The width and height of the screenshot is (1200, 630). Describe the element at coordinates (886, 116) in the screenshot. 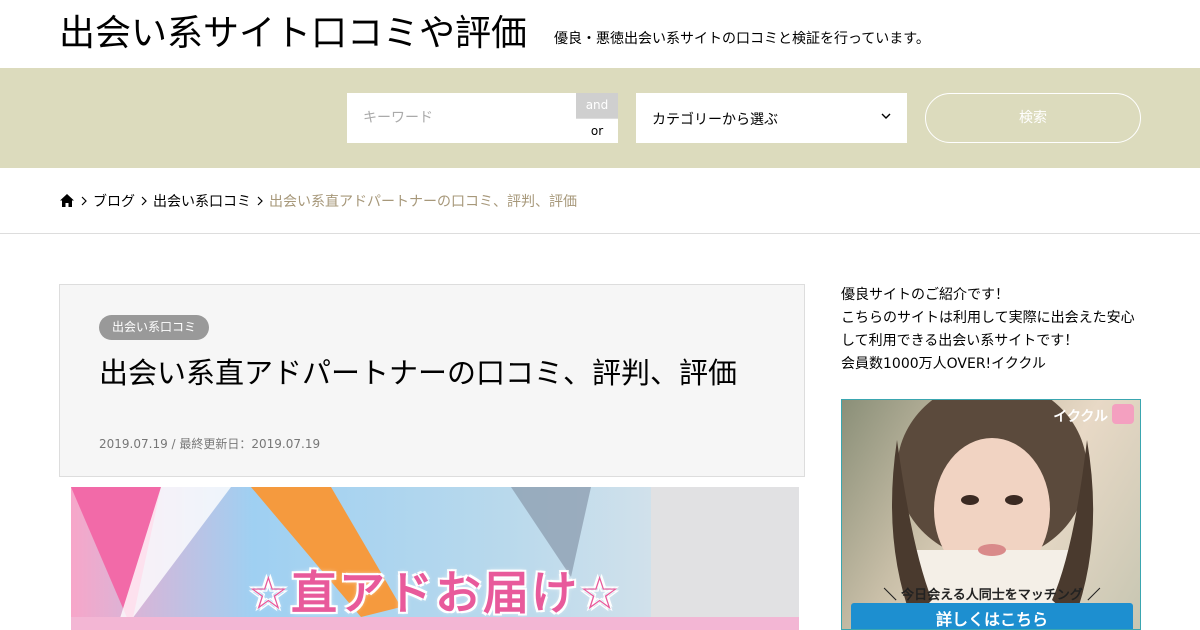

I see `chevron-down-icon` at that location.